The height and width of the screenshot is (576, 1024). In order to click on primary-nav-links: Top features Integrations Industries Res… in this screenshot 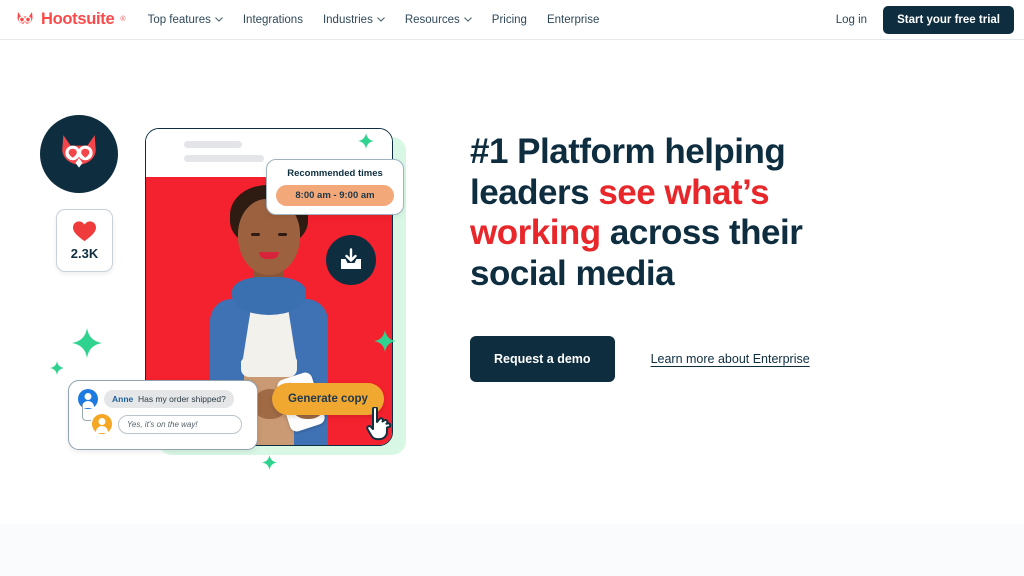, I will do `click(374, 20)`.